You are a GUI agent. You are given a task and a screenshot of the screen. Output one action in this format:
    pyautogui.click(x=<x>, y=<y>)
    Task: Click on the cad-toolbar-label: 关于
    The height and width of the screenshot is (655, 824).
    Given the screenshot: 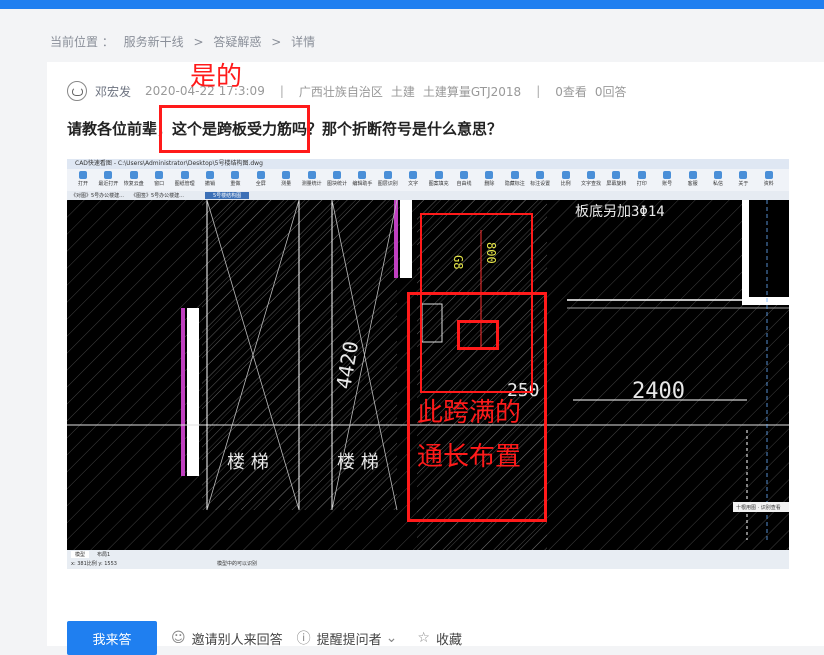 What is the action you would take?
    pyautogui.click(x=743, y=184)
    